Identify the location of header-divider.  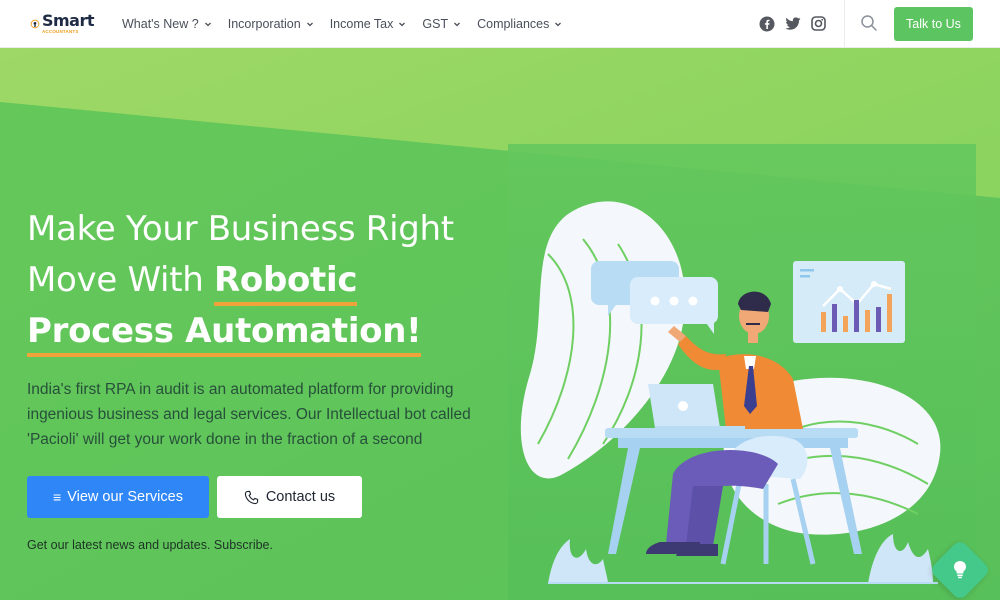
(844, 24).